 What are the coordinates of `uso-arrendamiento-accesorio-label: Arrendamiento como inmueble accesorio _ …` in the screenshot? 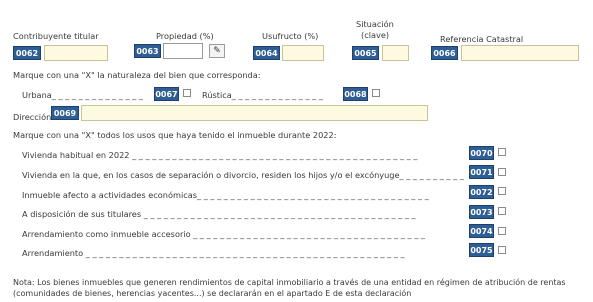 It's located at (223, 234).